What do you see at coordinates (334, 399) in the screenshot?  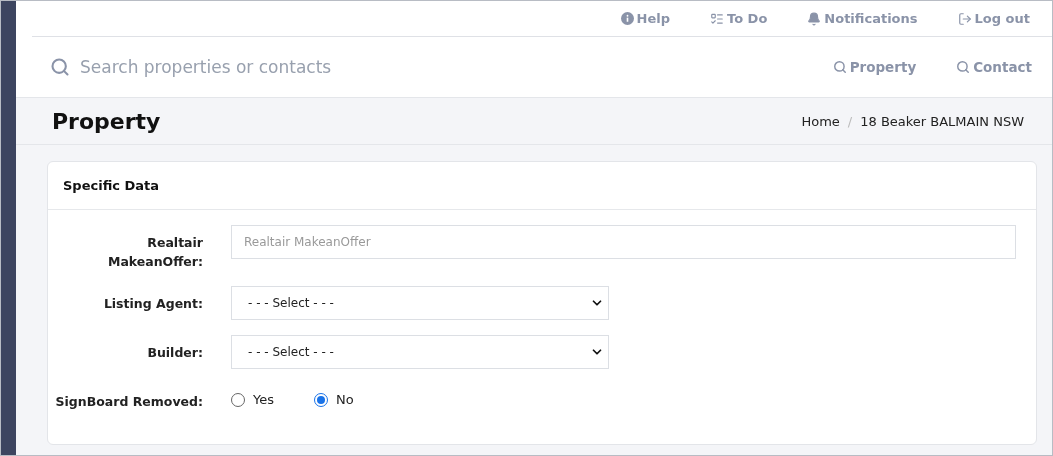 I see `radio-option: No` at bounding box center [334, 399].